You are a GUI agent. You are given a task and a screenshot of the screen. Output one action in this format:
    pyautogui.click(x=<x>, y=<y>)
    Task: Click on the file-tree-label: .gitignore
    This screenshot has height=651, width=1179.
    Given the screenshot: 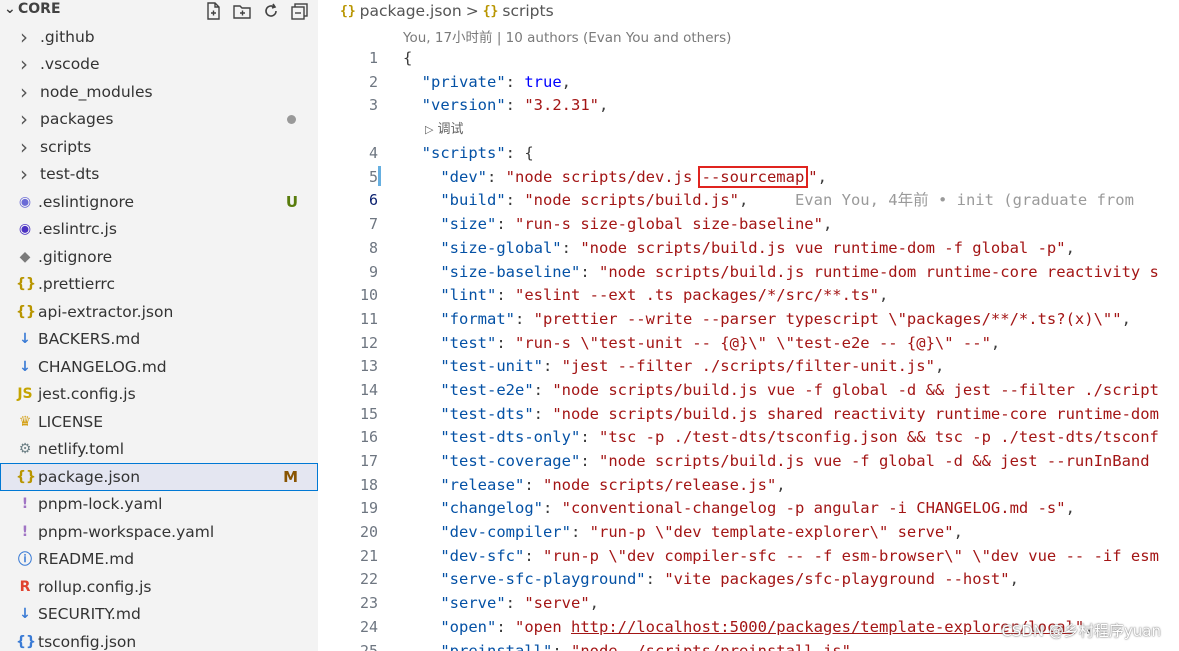 What is the action you would take?
    pyautogui.click(x=75, y=256)
    